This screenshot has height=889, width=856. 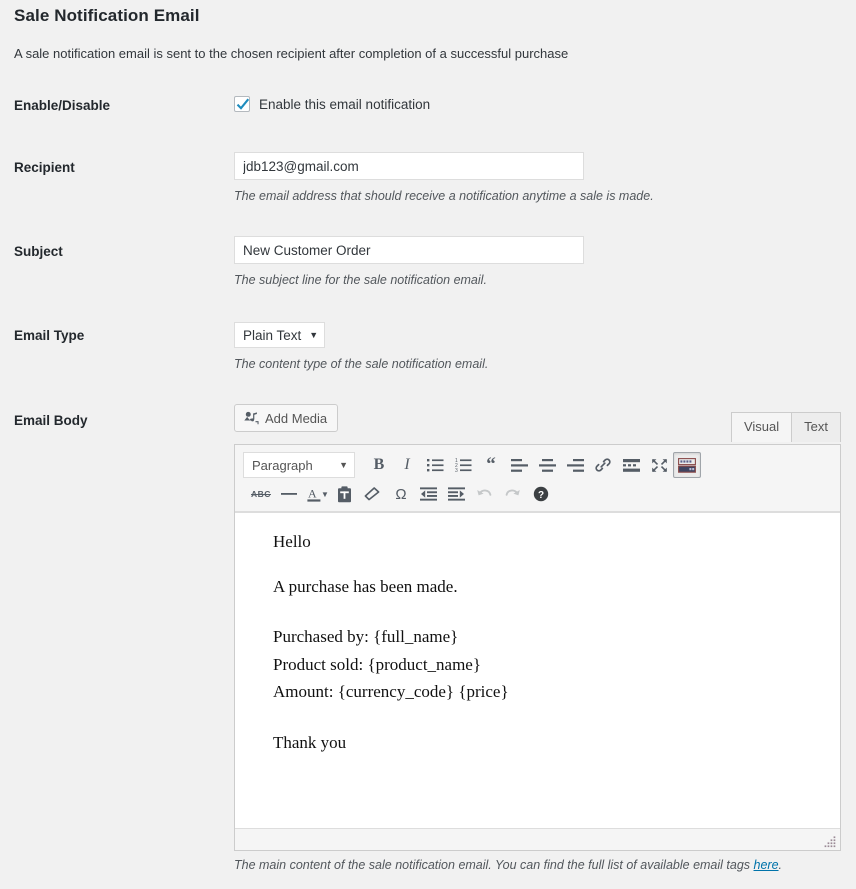 What do you see at coordinates (377, 664) in the screenshot?
I see `body-paragraph: Product sold: {product_name}` at bounding box center [377, 664].